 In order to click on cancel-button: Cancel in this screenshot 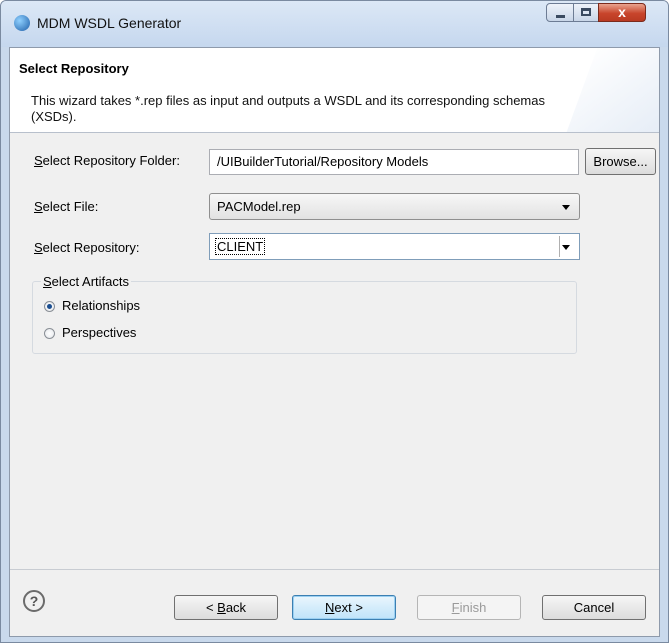, I will do `click(594, 607)`.